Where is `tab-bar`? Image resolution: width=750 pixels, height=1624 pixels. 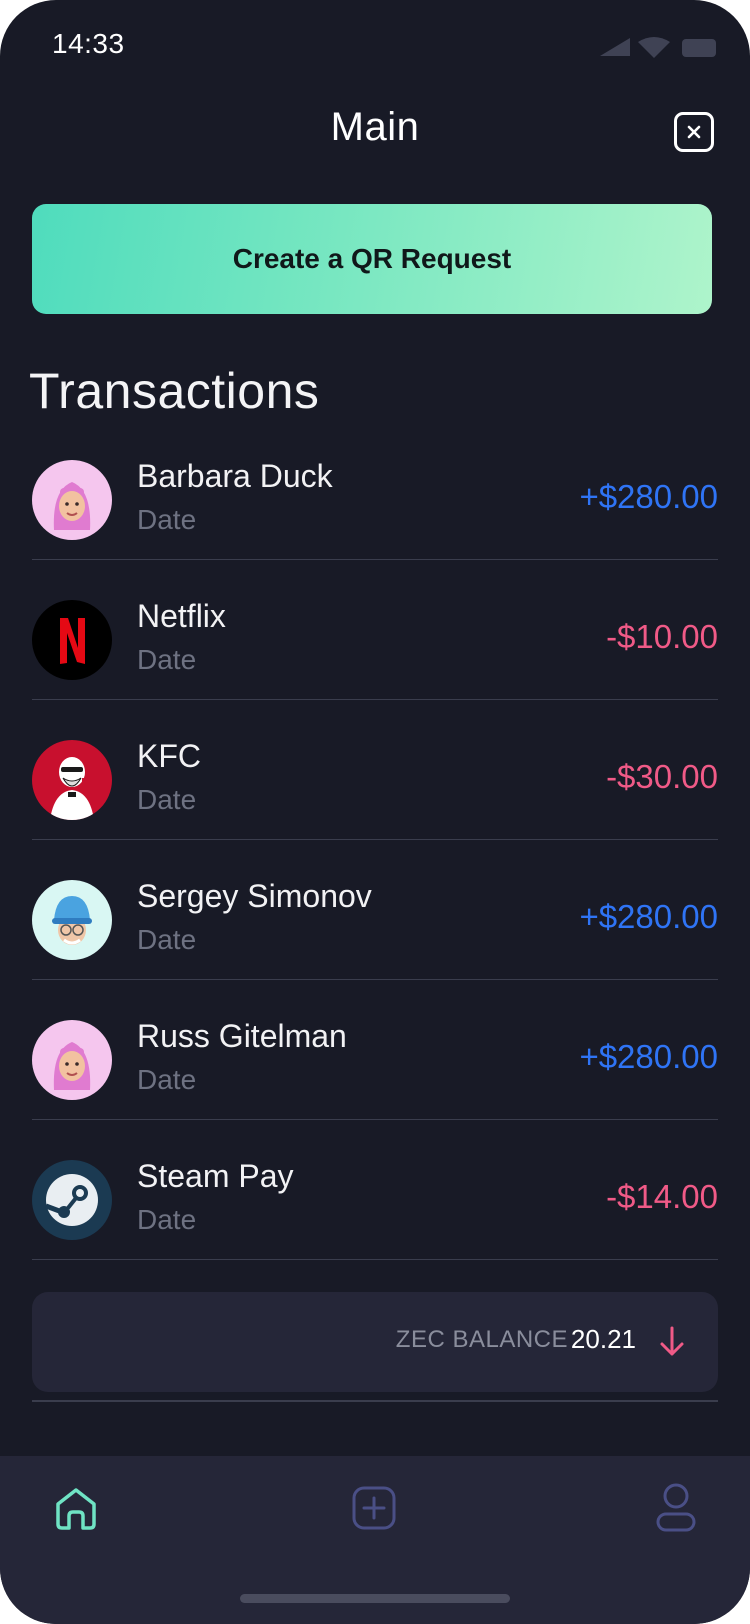 tab-bar is located at coordinates (375, 1540).